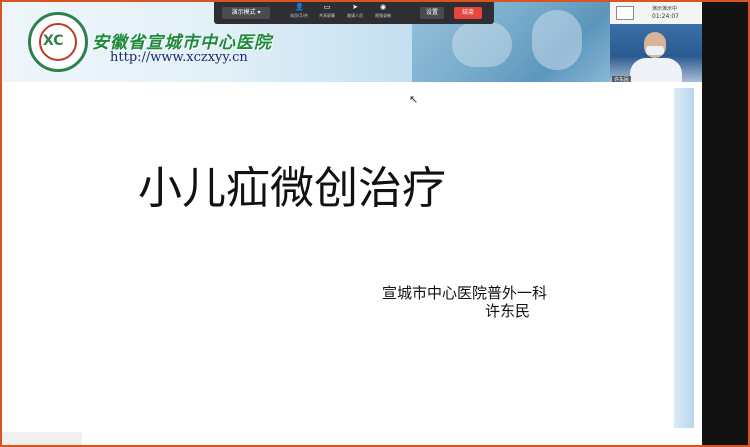  What do you see at coordinates (656, 56) in the screenshot?
I see `participant-video: 许东民` at bounding box center [656, 56].